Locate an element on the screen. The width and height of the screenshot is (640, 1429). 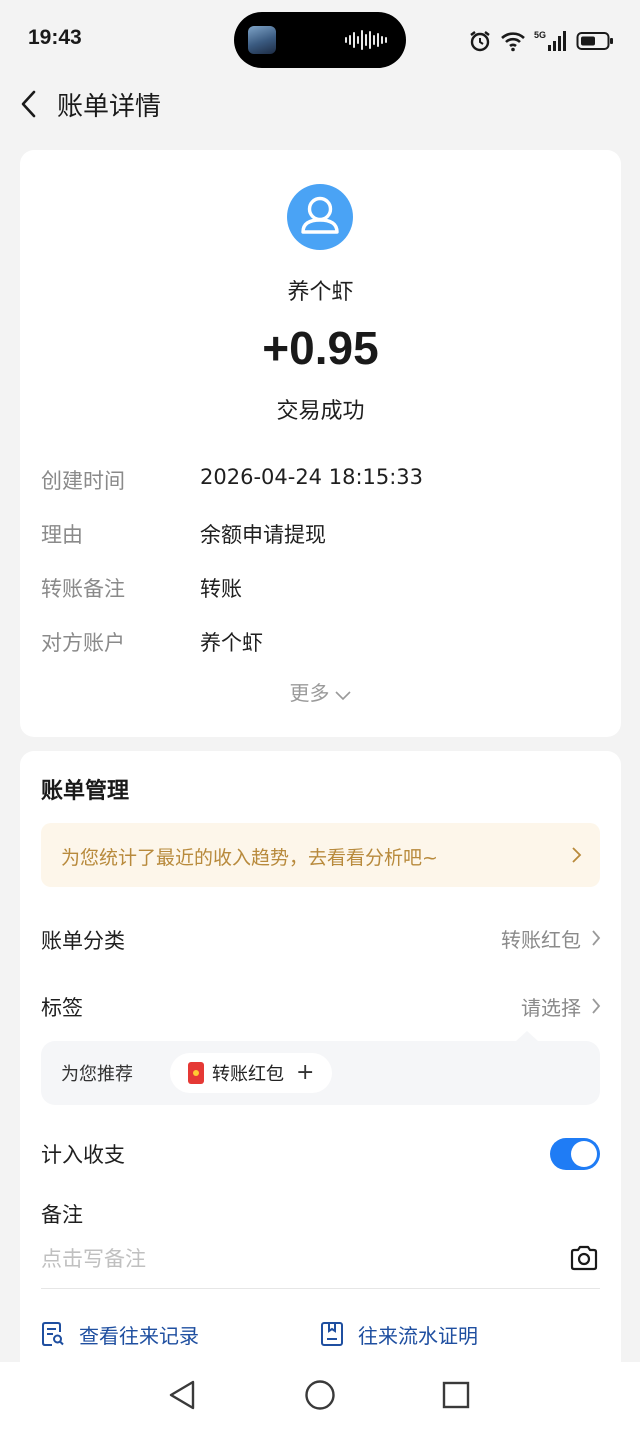
detail-label: 理由 is located at coordinates (62, 535).